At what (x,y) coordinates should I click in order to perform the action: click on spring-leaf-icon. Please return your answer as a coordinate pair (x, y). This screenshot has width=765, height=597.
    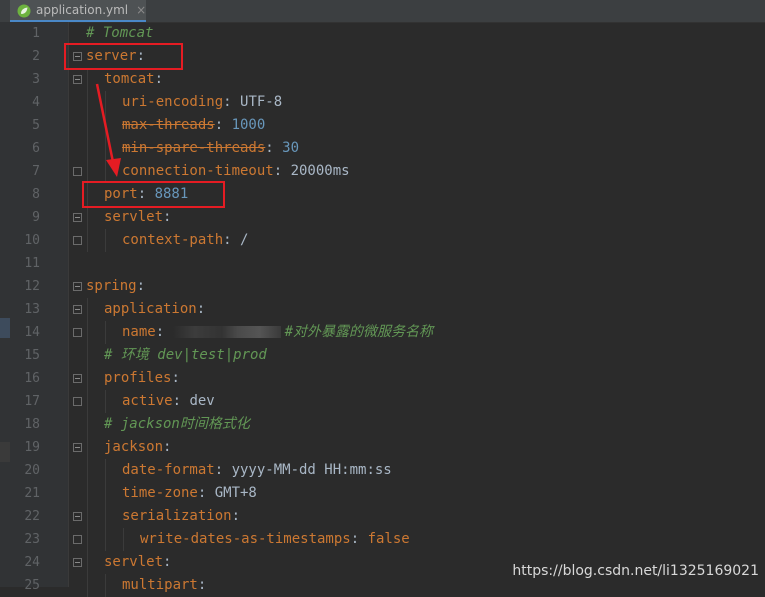
    Looking at the image, I should click on (24, 10).